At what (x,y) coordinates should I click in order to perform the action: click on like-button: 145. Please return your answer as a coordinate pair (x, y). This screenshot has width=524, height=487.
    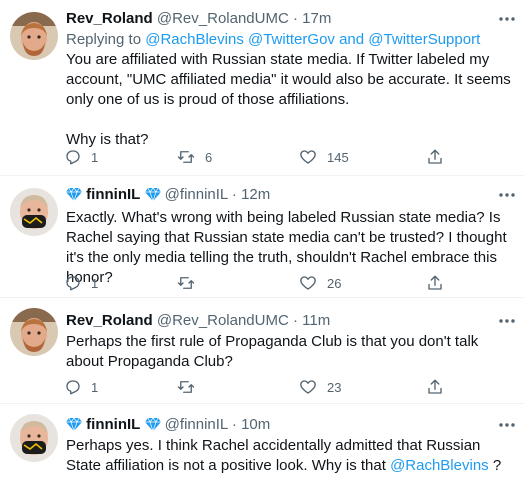
    Looking at the image, I should click on (323, 157).